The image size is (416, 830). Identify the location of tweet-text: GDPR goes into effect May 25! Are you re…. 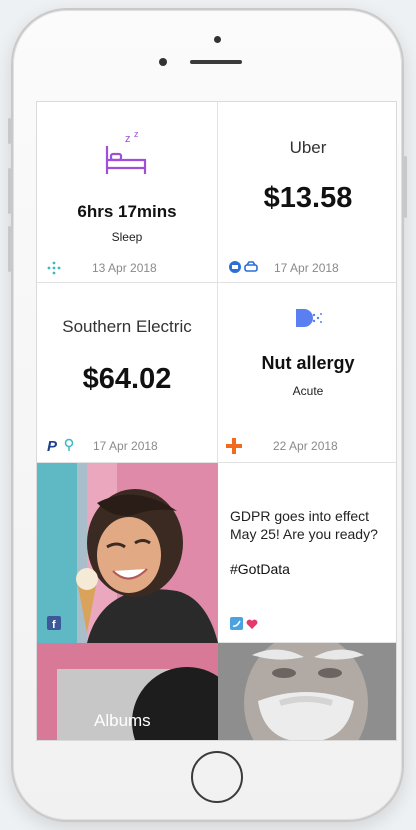
(304, 525).